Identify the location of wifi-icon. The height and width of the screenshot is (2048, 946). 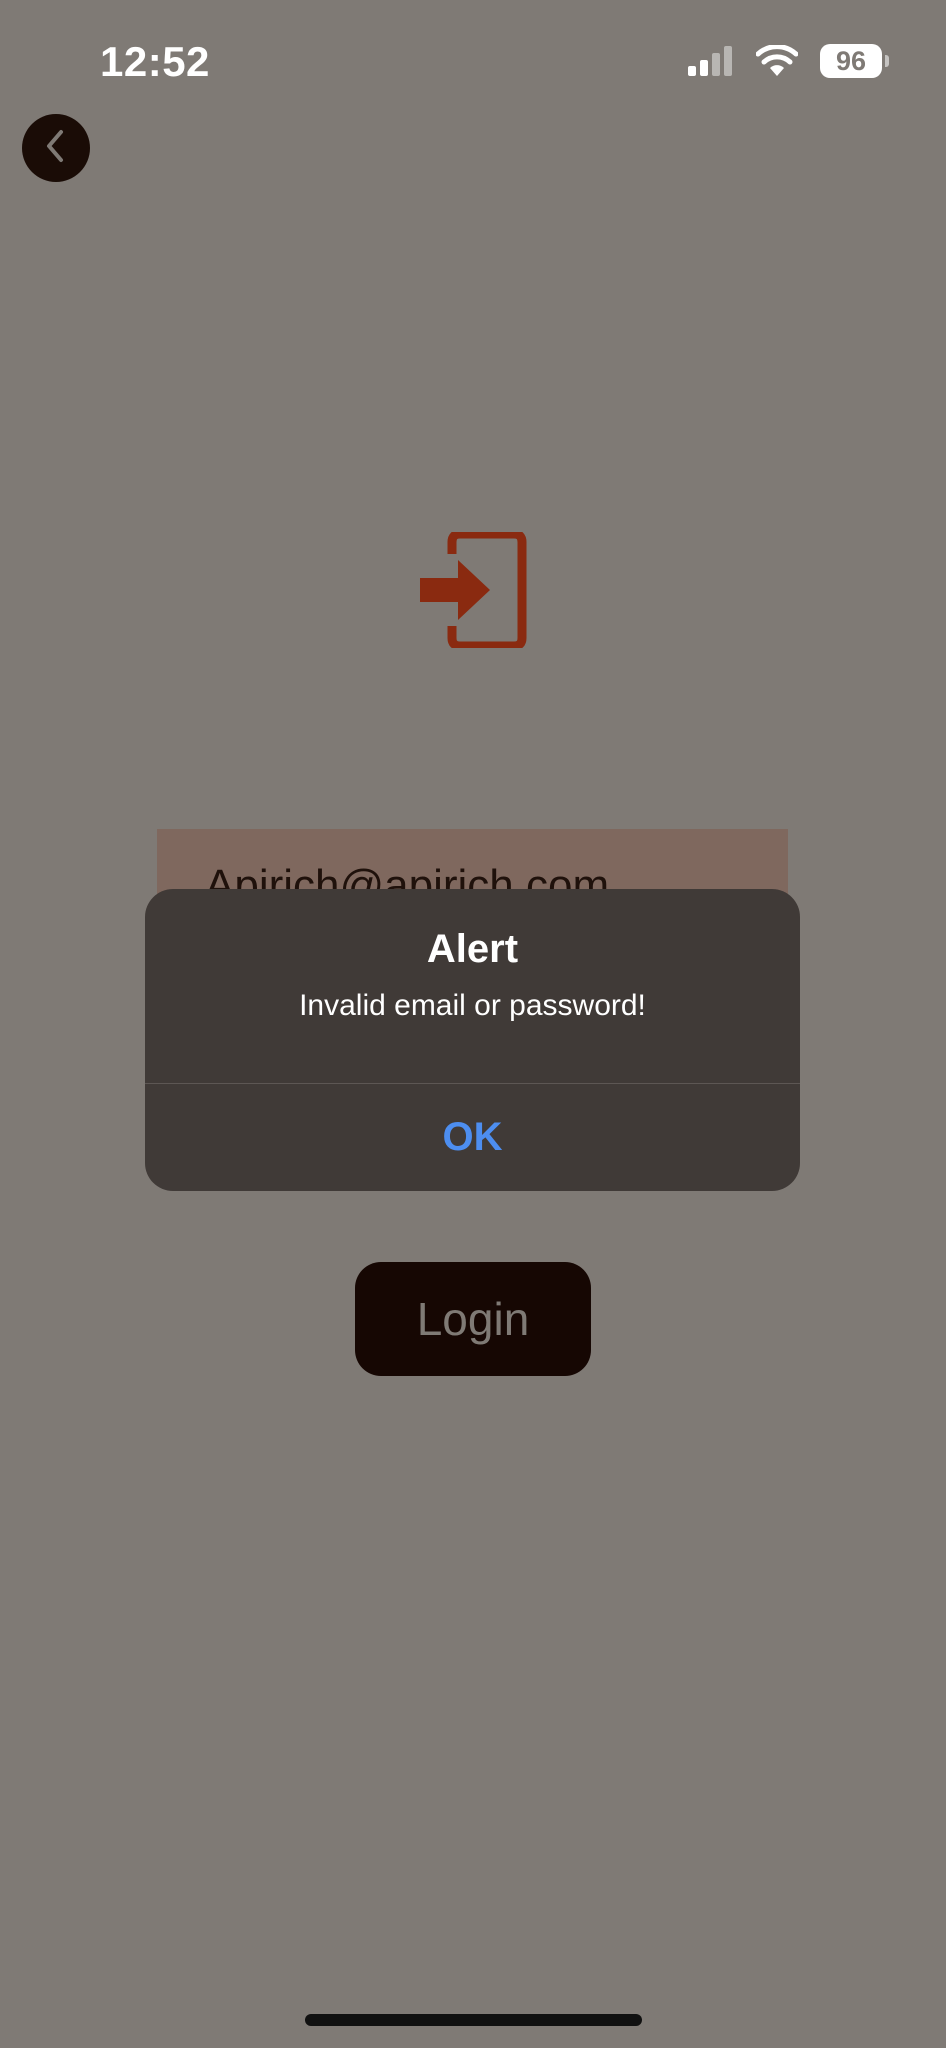
(777, 61).